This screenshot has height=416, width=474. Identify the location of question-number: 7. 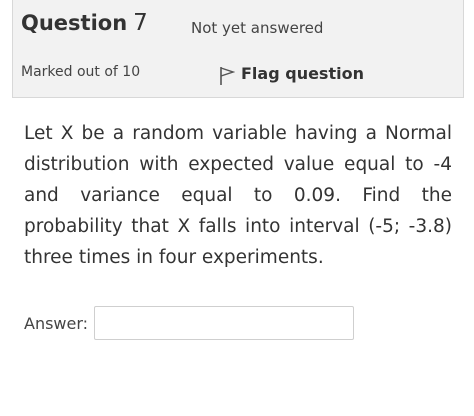
(140, 23).